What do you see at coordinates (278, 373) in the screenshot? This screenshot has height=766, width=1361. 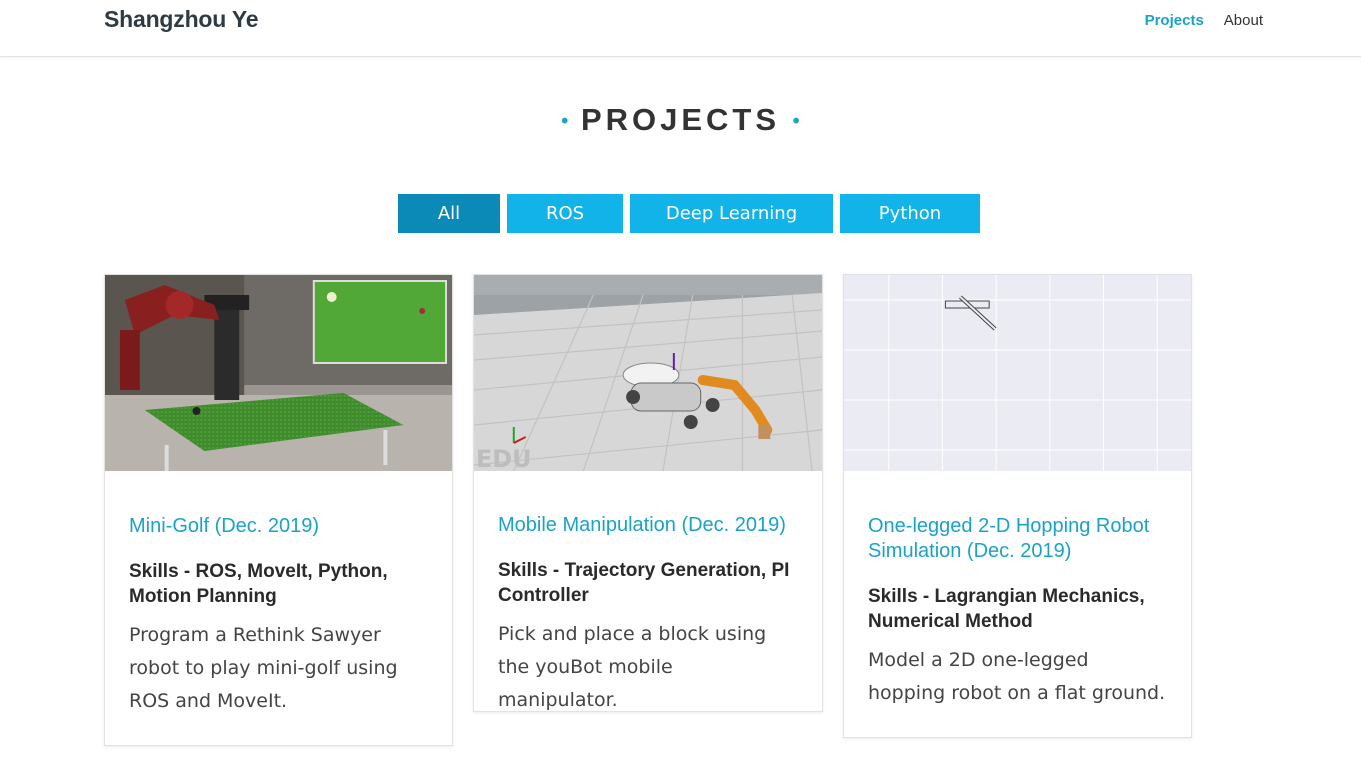 I see `mini-golf-thumbnail` at bounding box center [278, 373].